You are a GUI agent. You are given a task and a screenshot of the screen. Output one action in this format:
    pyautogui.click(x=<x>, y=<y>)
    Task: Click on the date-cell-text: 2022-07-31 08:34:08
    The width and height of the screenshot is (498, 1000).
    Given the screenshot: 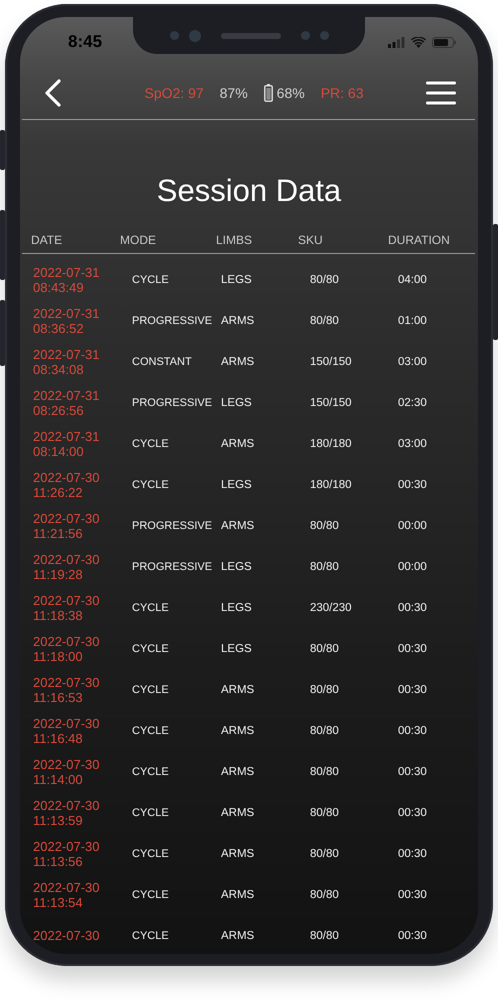 What is the action you would take?
    pyautogui.click(x=66, y=361)
    